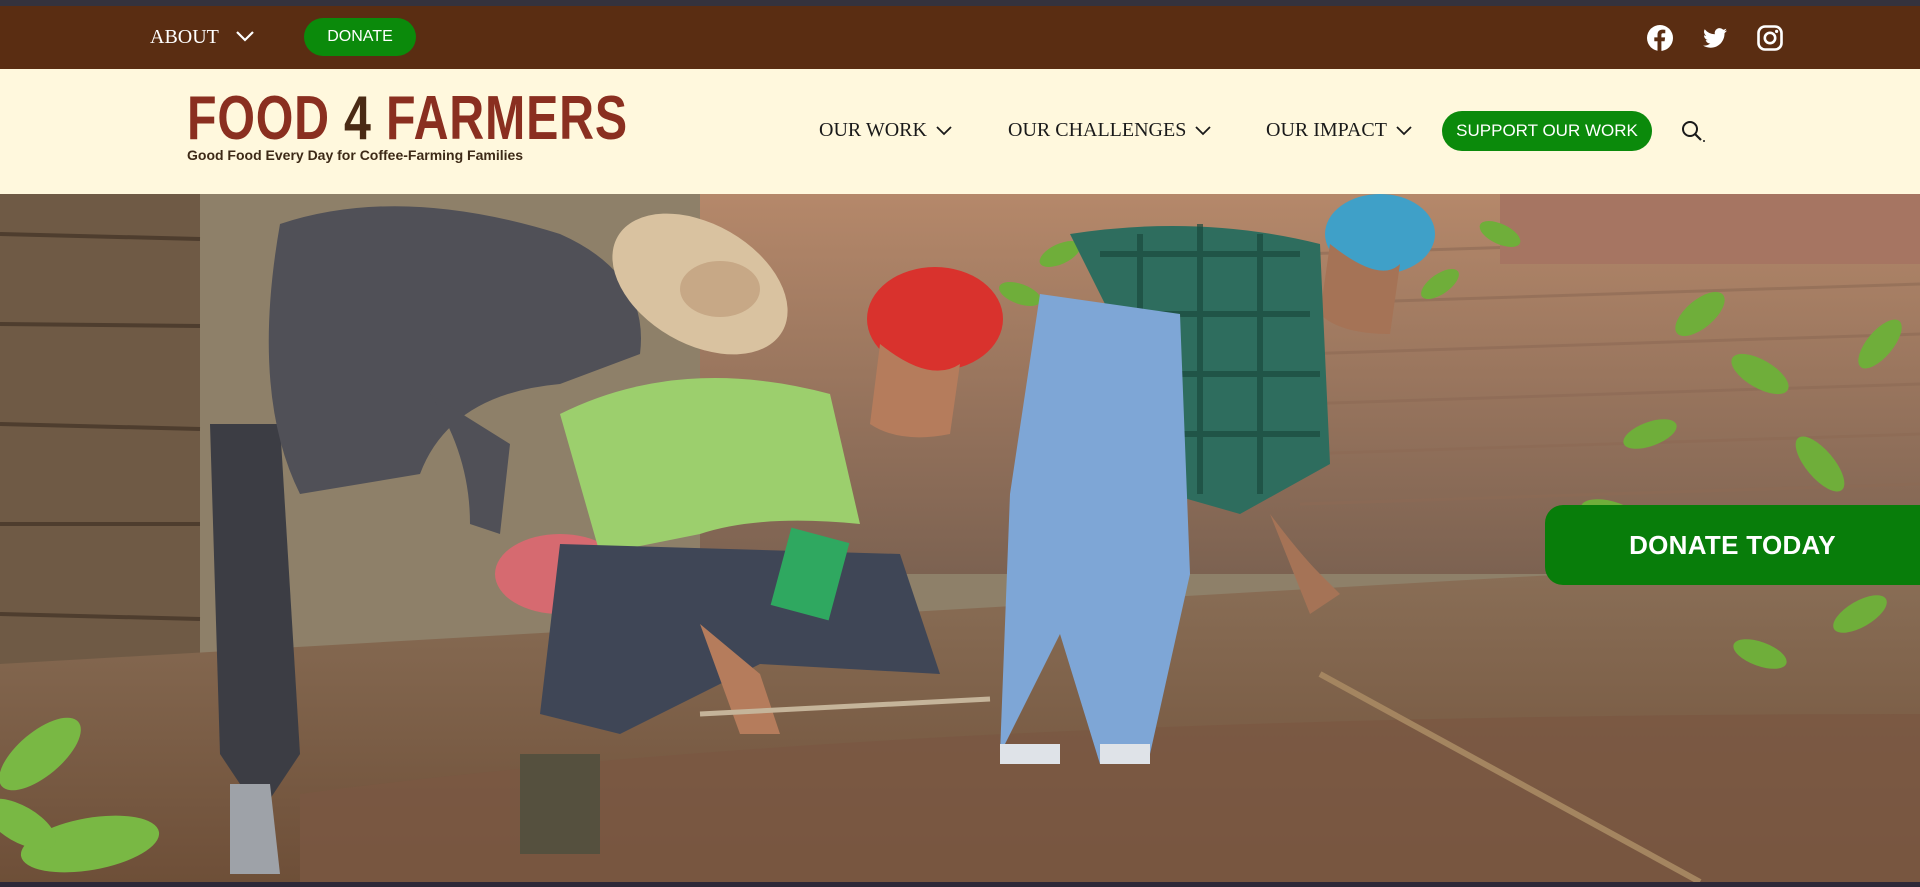 This screenshot has width=1920, height=887. I want to click on donate-button: DONATE, so click(360, 37).